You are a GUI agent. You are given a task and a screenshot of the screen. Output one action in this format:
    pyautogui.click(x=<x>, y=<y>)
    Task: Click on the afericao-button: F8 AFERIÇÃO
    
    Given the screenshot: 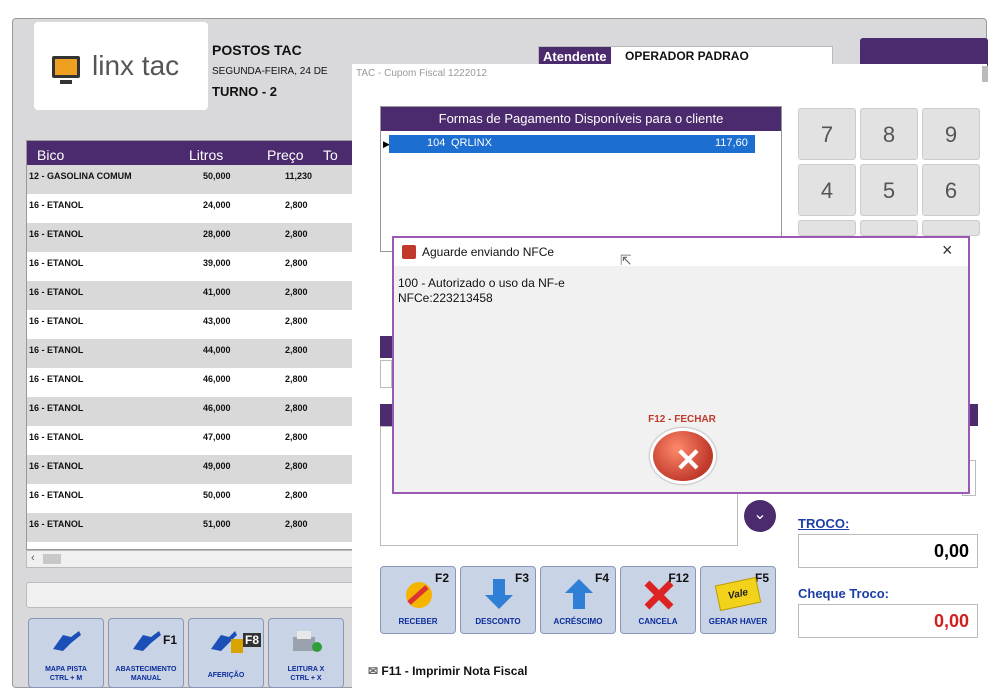 What is the action you would take?
    pyautogui.click(x=226, y=653)
    